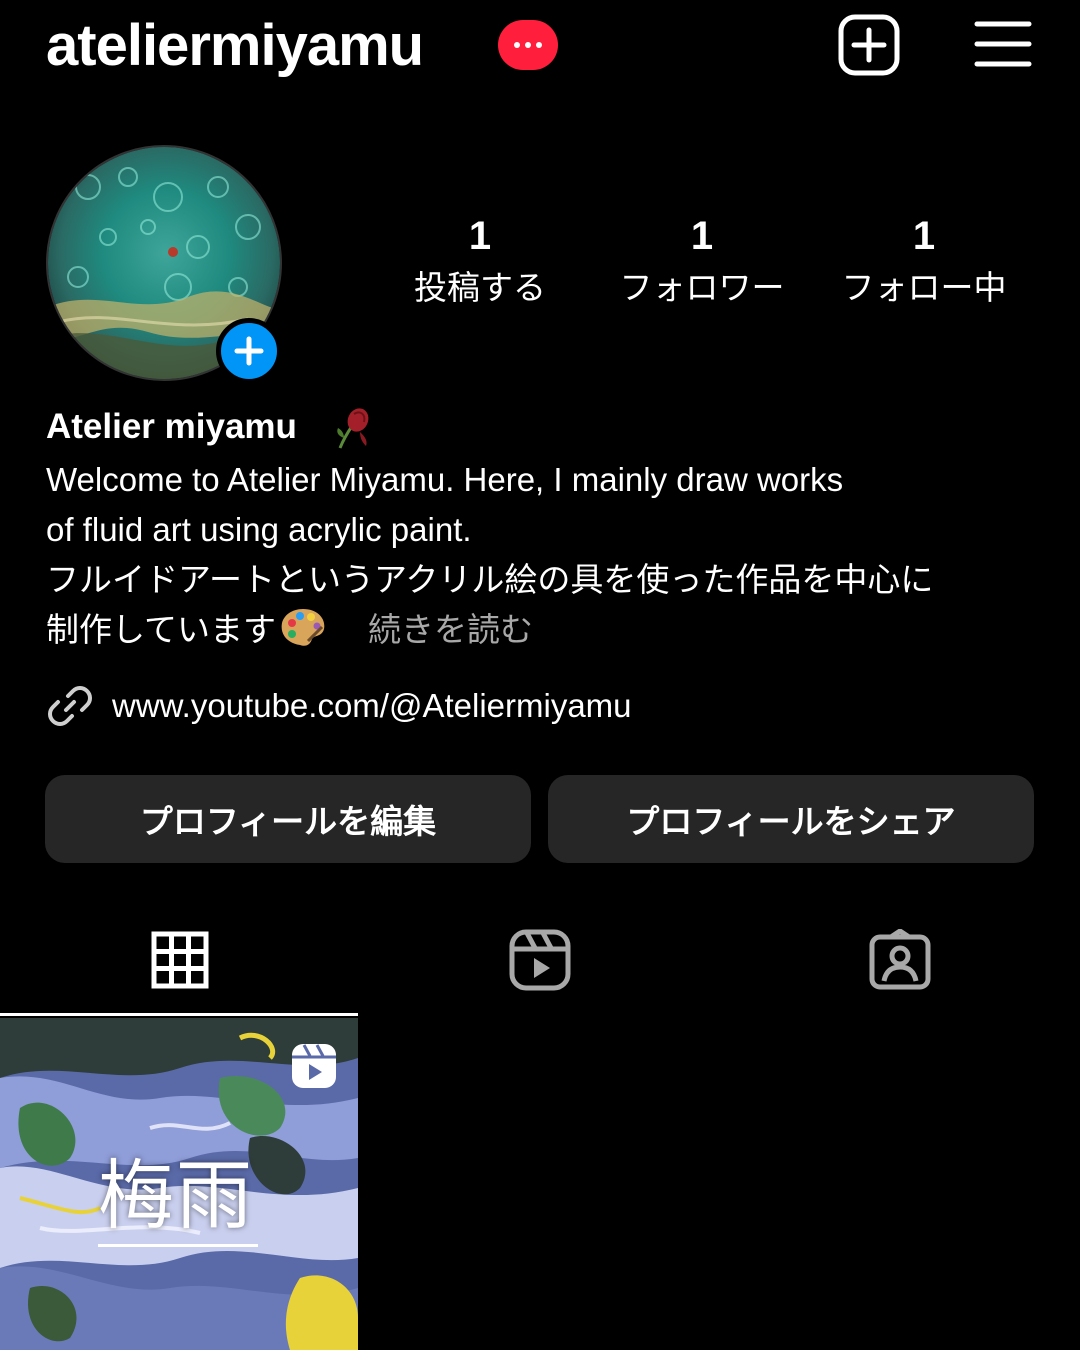 The height and width of the screenshot is (1350, 1080). Describe the element at coordinates (176, 1195) in the screenshot. I see `post-title: 梅雨` at that location.